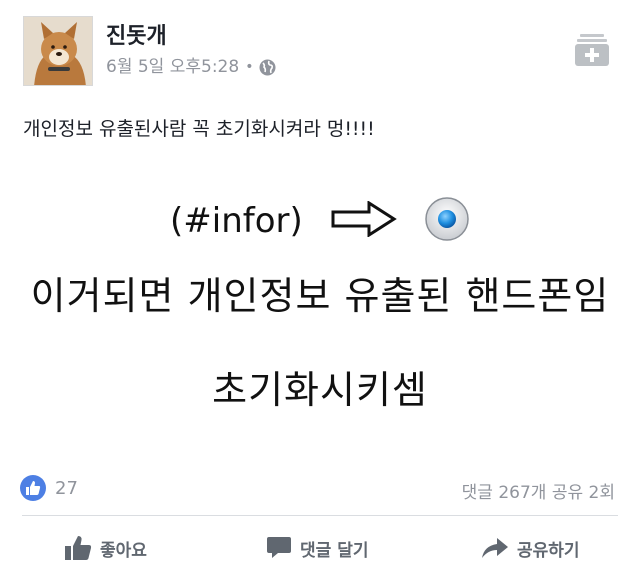 The width and height of the screenshot is (640, 578). I want to click on comment-share-stats: 댓글 267개 공유 2회, so click(538, 490).